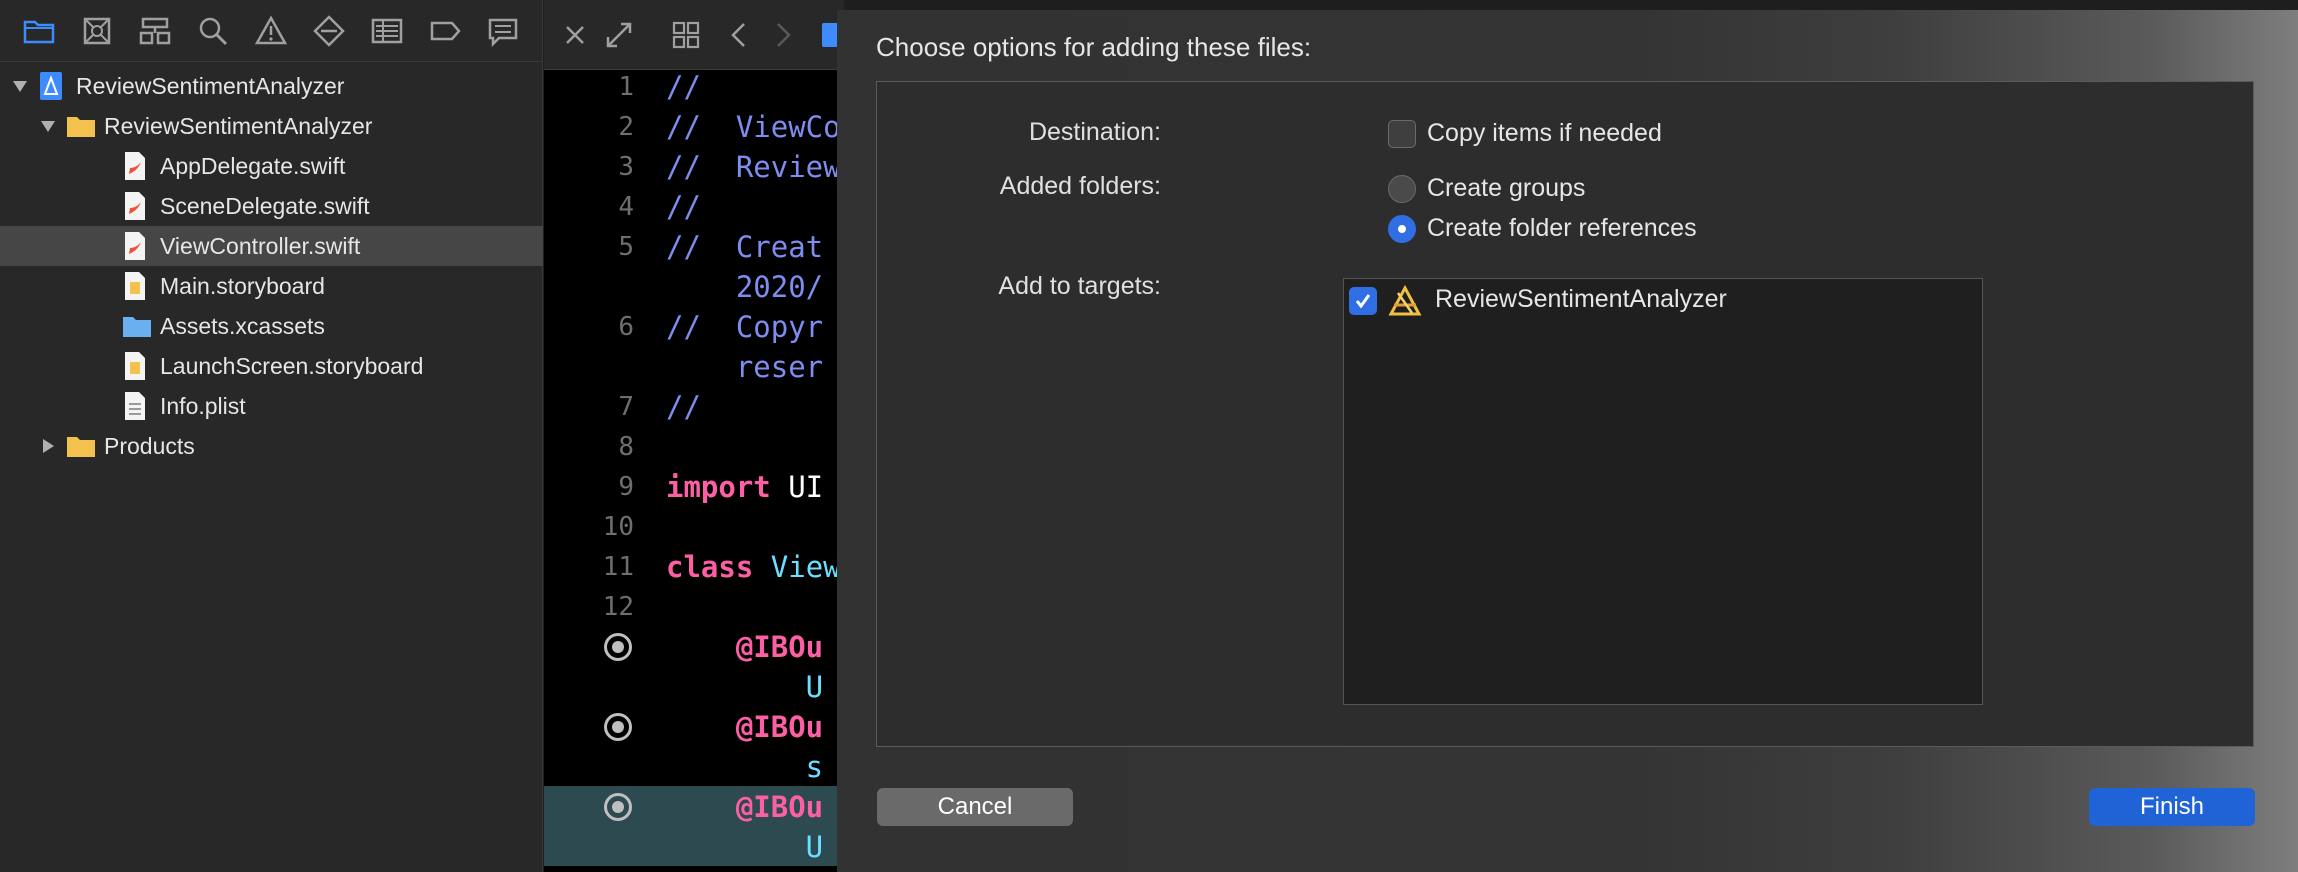 Image resolution: width=2298 pixels, height=872 pixels. What do you see at coordinates (745, 247) in the screenshot?
I see `code-text: // Creat` at bounding box center [745, 247].